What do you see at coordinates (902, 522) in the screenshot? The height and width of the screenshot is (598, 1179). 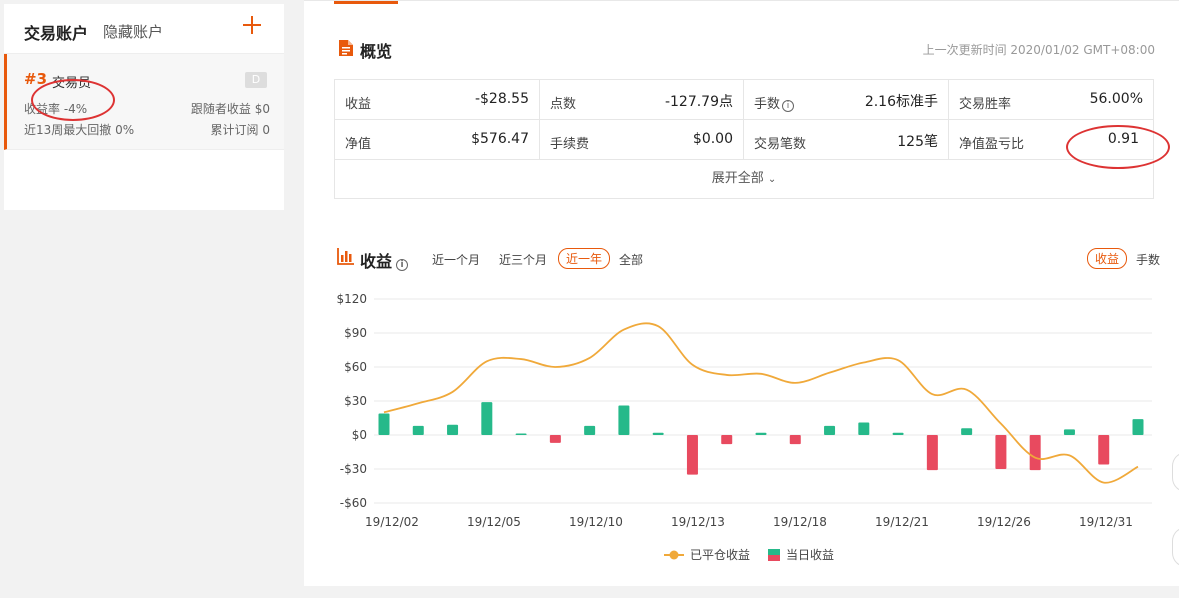 I see `x-tick-label: 19/12/21` at bounding box center [902, 522].